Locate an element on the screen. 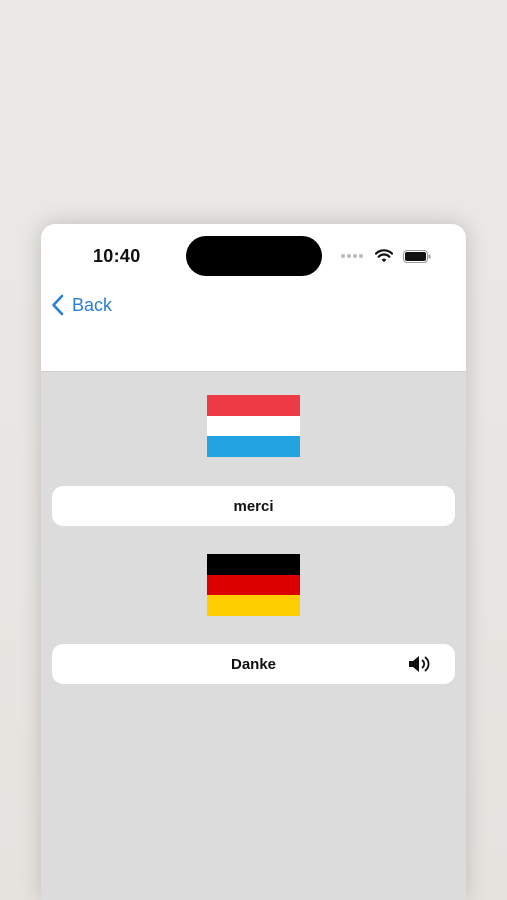 The width and height of the screenshot is (507, 900). play-audio-button is located at coordinates (420, 664).